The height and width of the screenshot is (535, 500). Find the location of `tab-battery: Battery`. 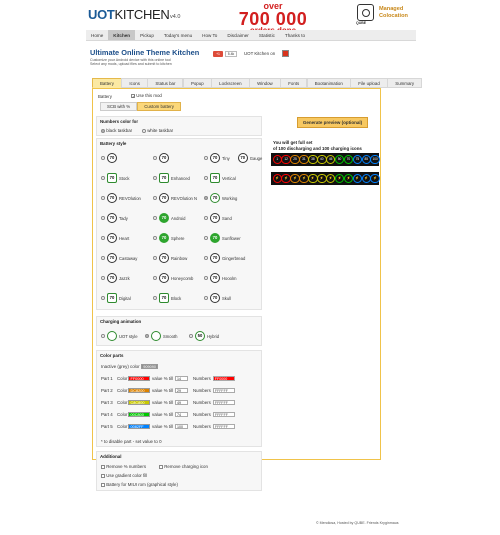

tab-battery: Battery is located at coordinates (107, 83).